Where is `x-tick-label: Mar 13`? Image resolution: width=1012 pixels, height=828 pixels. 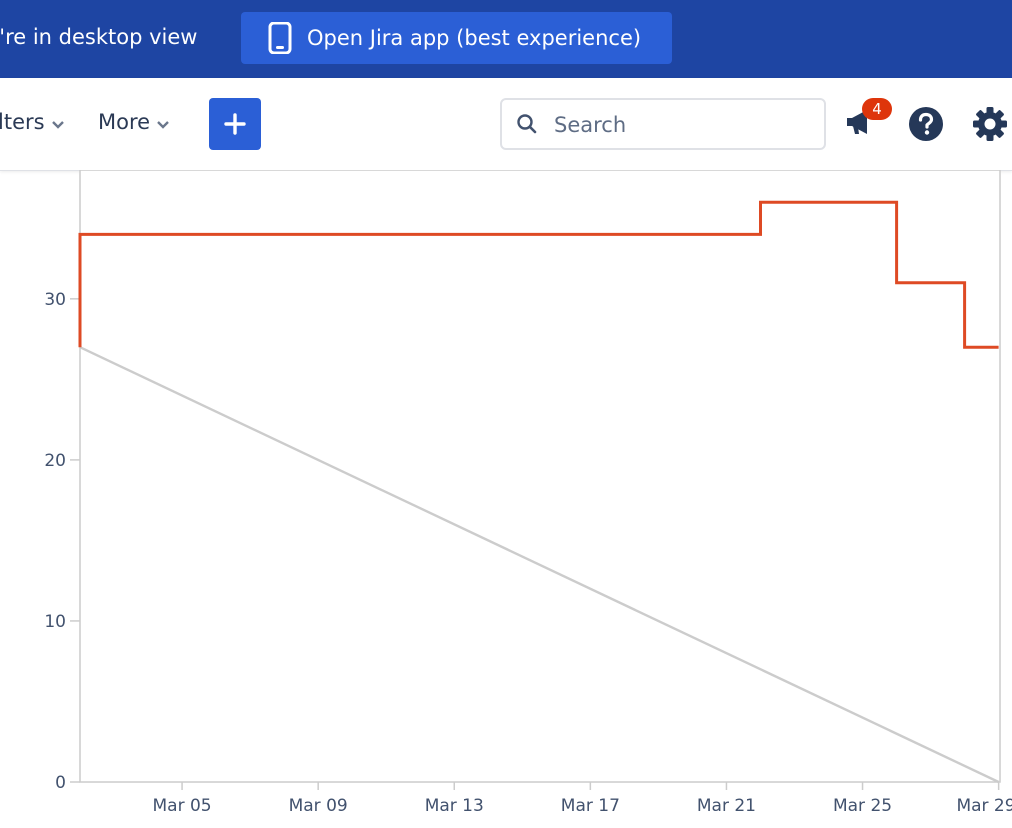 x-tick-label: Mar 13 is located at coordinates (454, 806).